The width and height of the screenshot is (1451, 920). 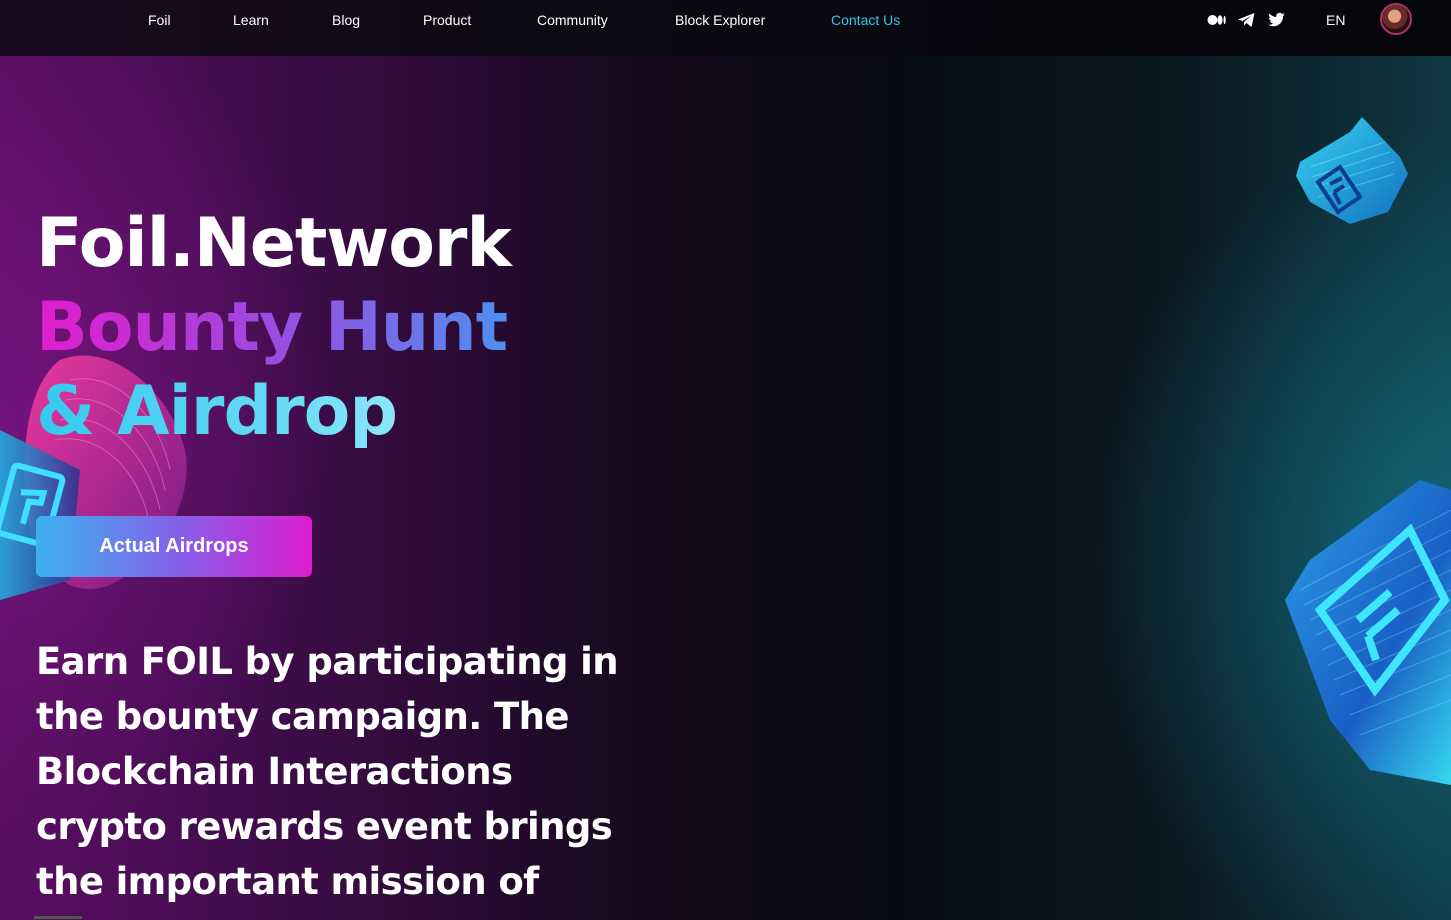 I want to click on telegram-icon, so click(x=1246, y=20).